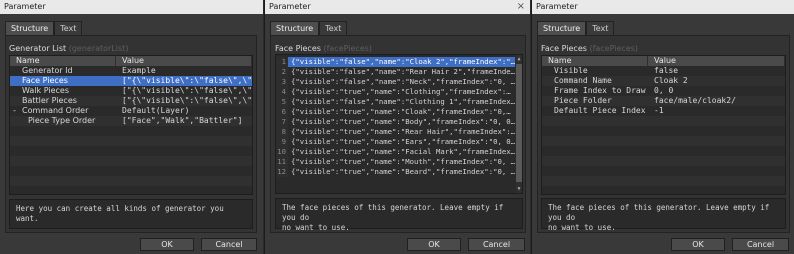  I want to click on row-name: Generator Id, so click(47, 70).